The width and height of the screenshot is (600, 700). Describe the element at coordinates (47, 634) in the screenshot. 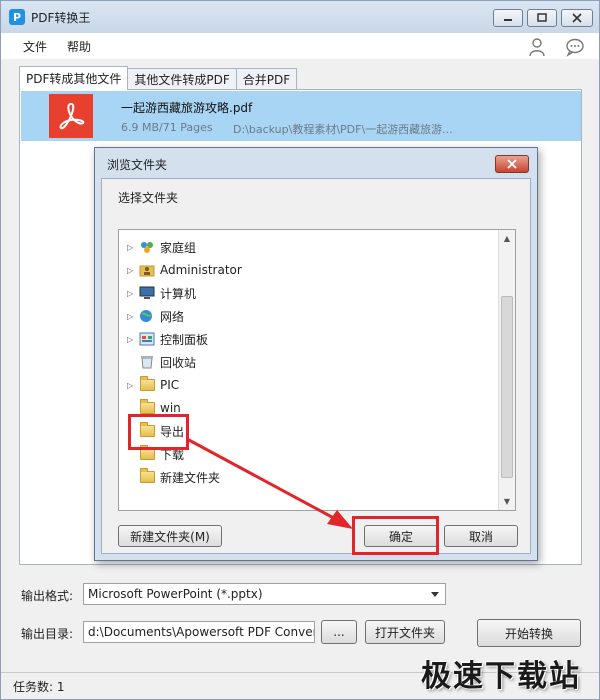

I see `output-dir-label: 输出目录:` at that location.